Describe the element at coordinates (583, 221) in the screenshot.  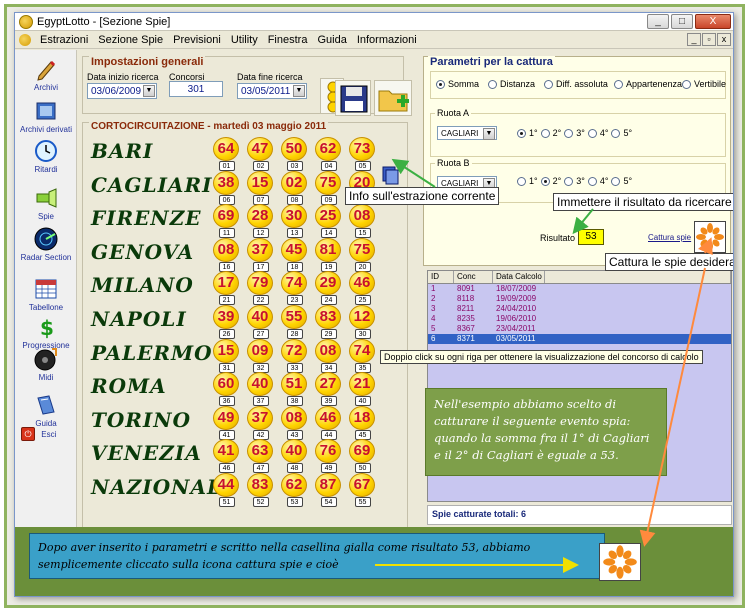
I see `immettere-arrow` at that location.